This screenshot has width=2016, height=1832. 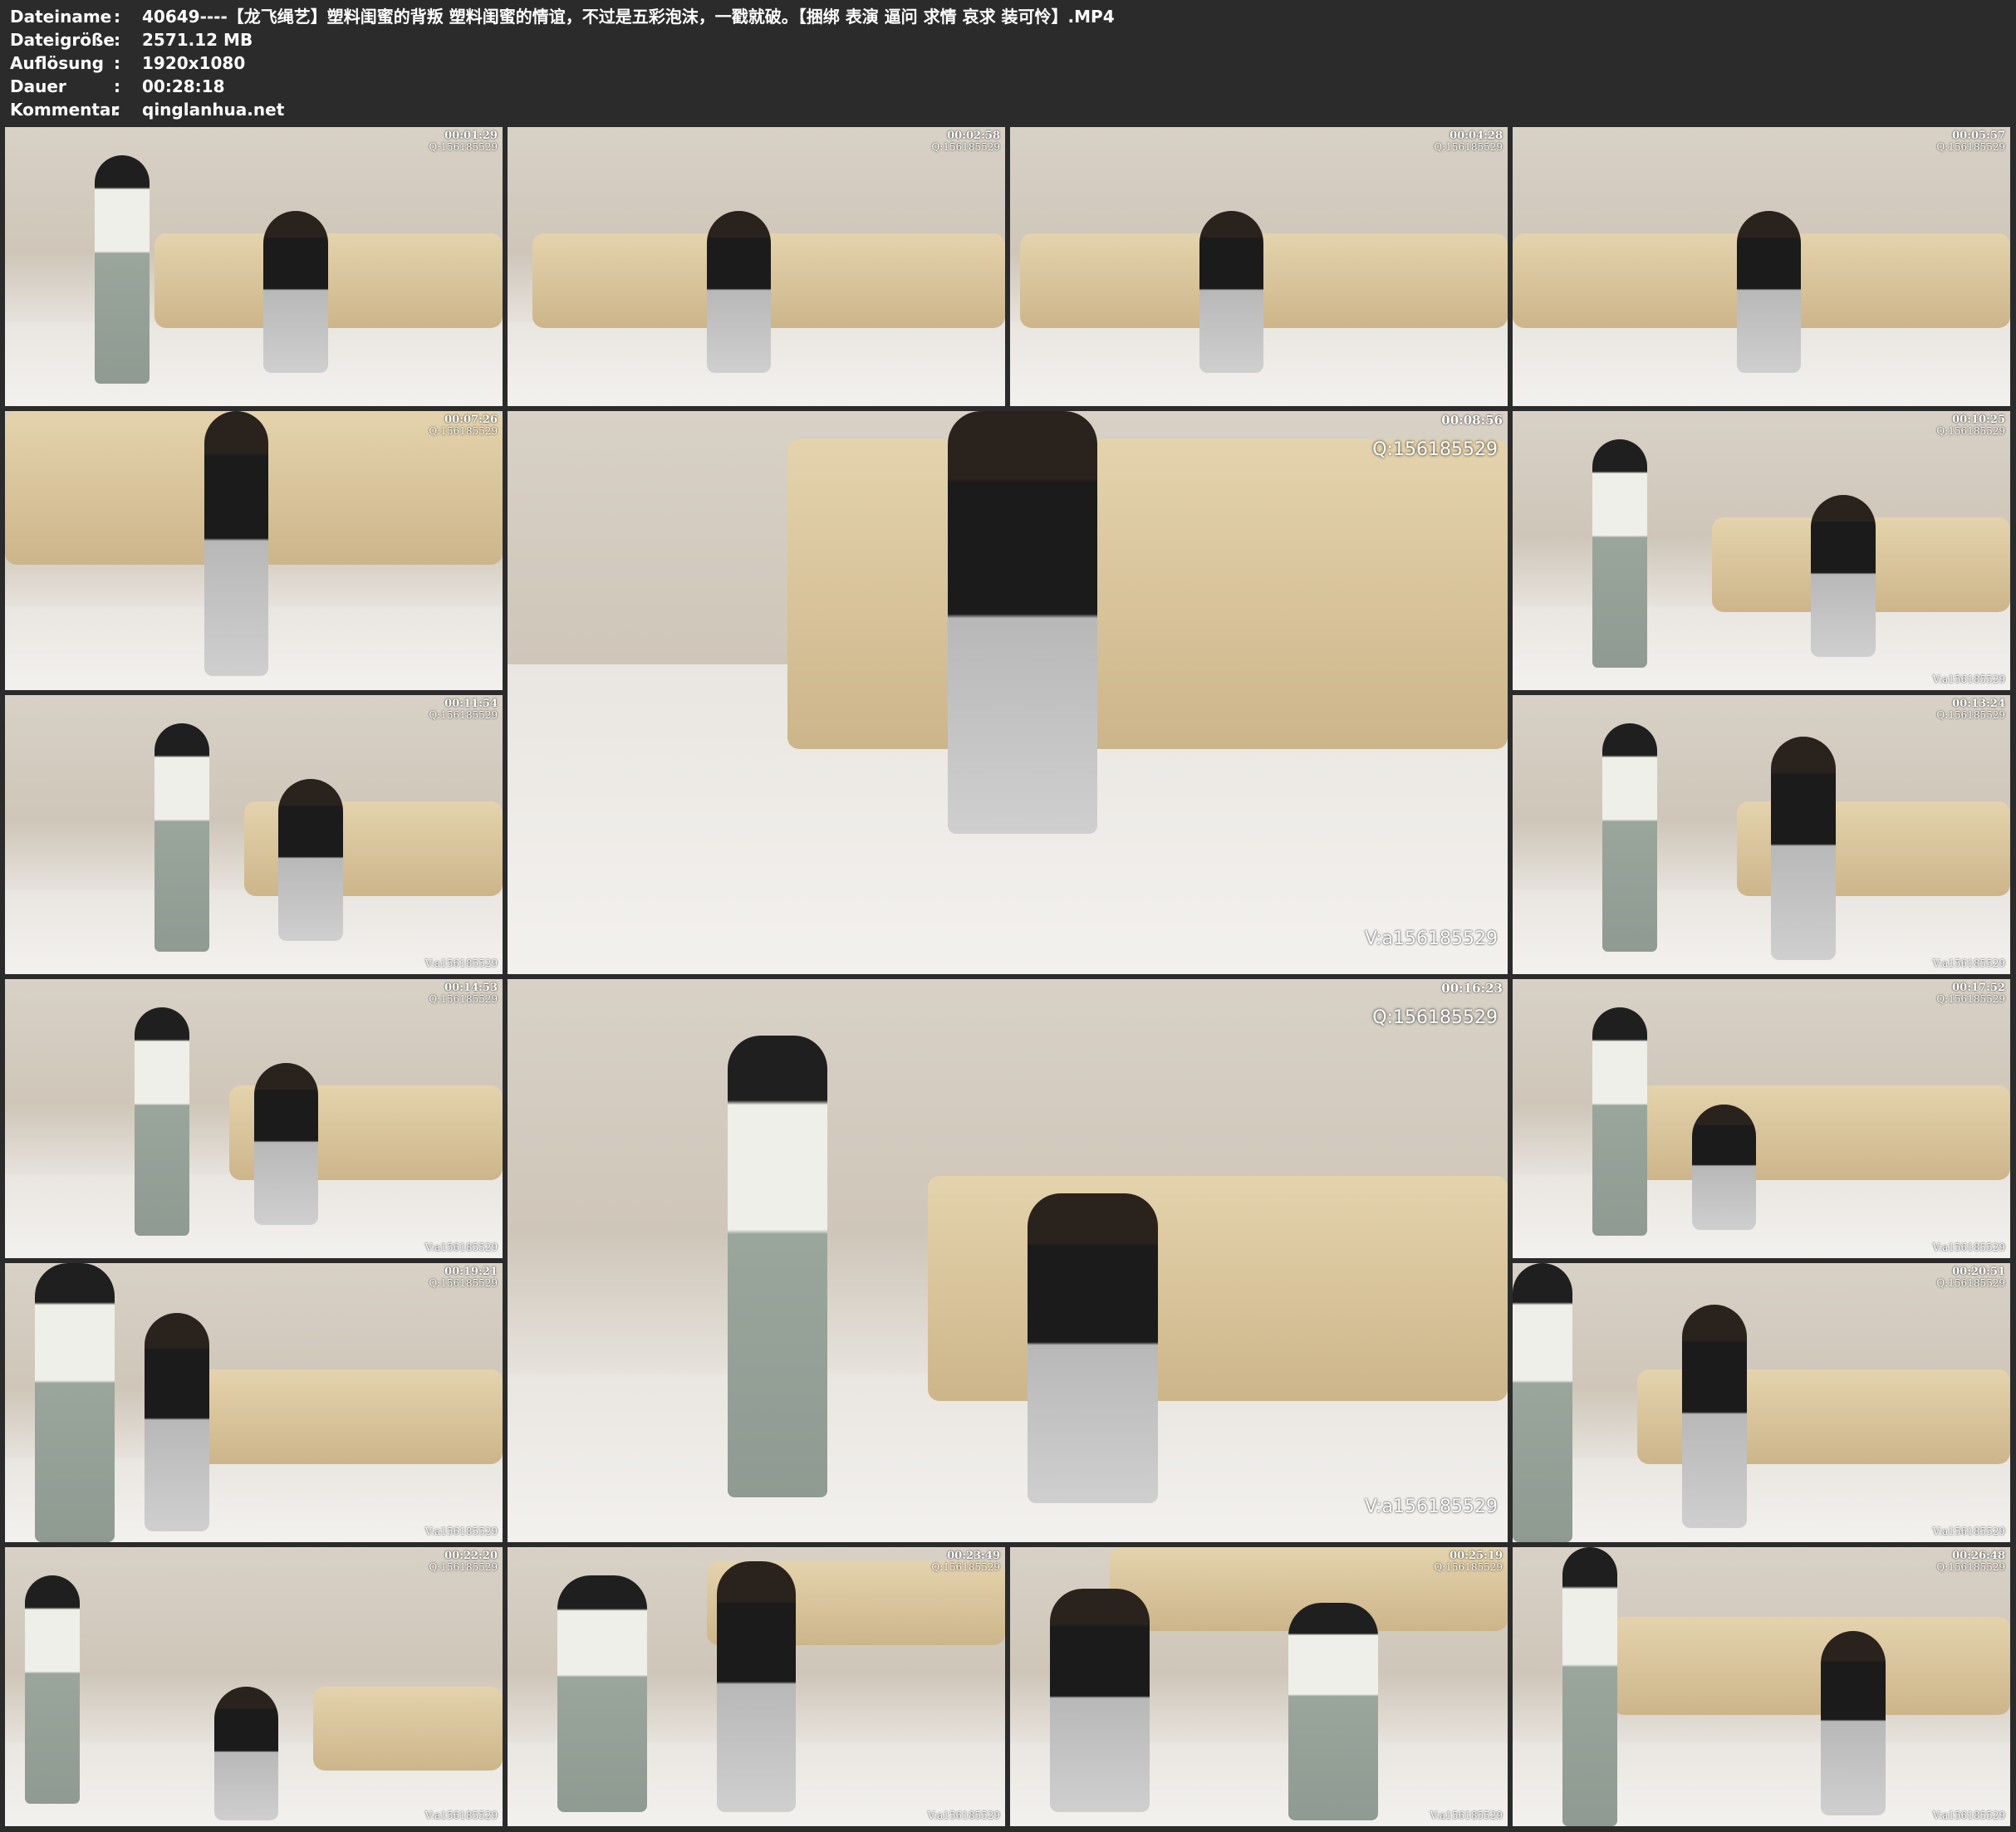 I want to click on timestamp: 00:14:53, so click(x=471, y=988).